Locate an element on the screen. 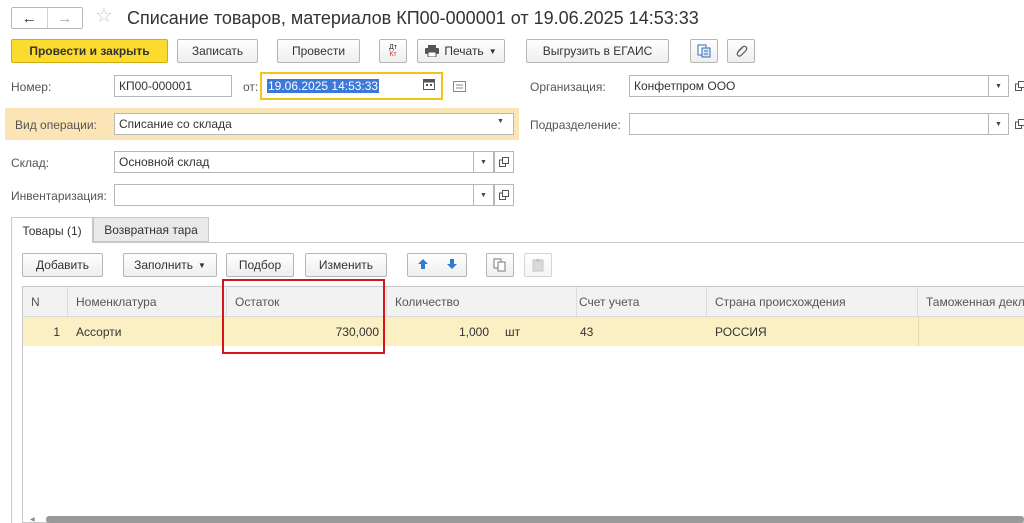 The height and width of the screenshot is (523, 1024). cell-item: Ассорти is located at coordinates (99, 331).